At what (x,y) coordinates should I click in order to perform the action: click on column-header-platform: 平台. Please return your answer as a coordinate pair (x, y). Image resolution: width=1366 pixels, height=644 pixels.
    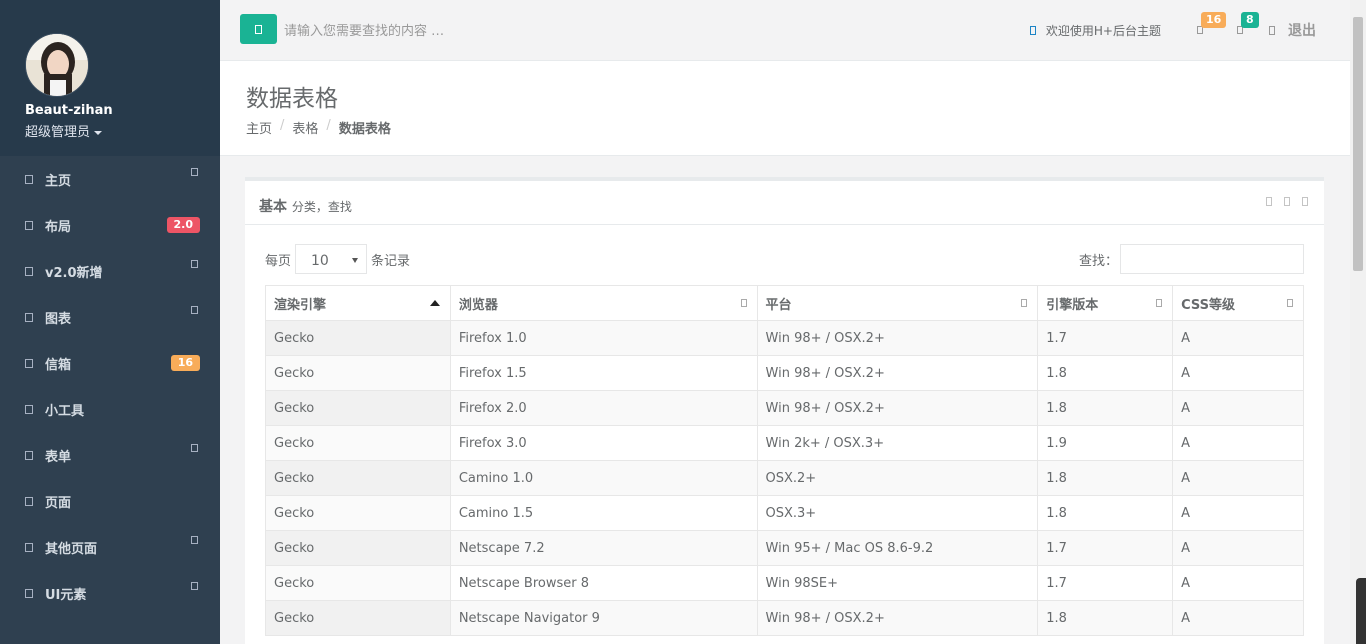
    Looking at the image, I should click on (897, 303).